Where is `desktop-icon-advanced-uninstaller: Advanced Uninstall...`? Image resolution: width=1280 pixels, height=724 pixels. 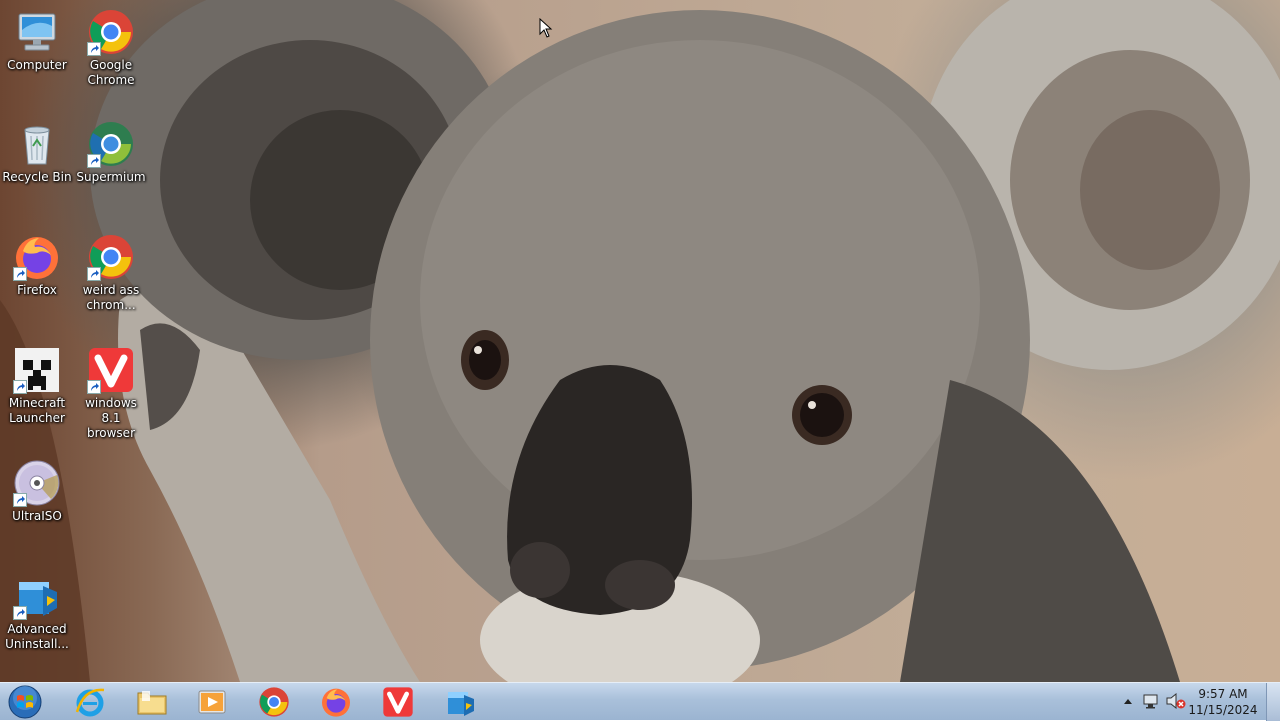
desktop-icon-advanced-uninstaller: Advanced Uninstall... is located at coordinates (37, 612).